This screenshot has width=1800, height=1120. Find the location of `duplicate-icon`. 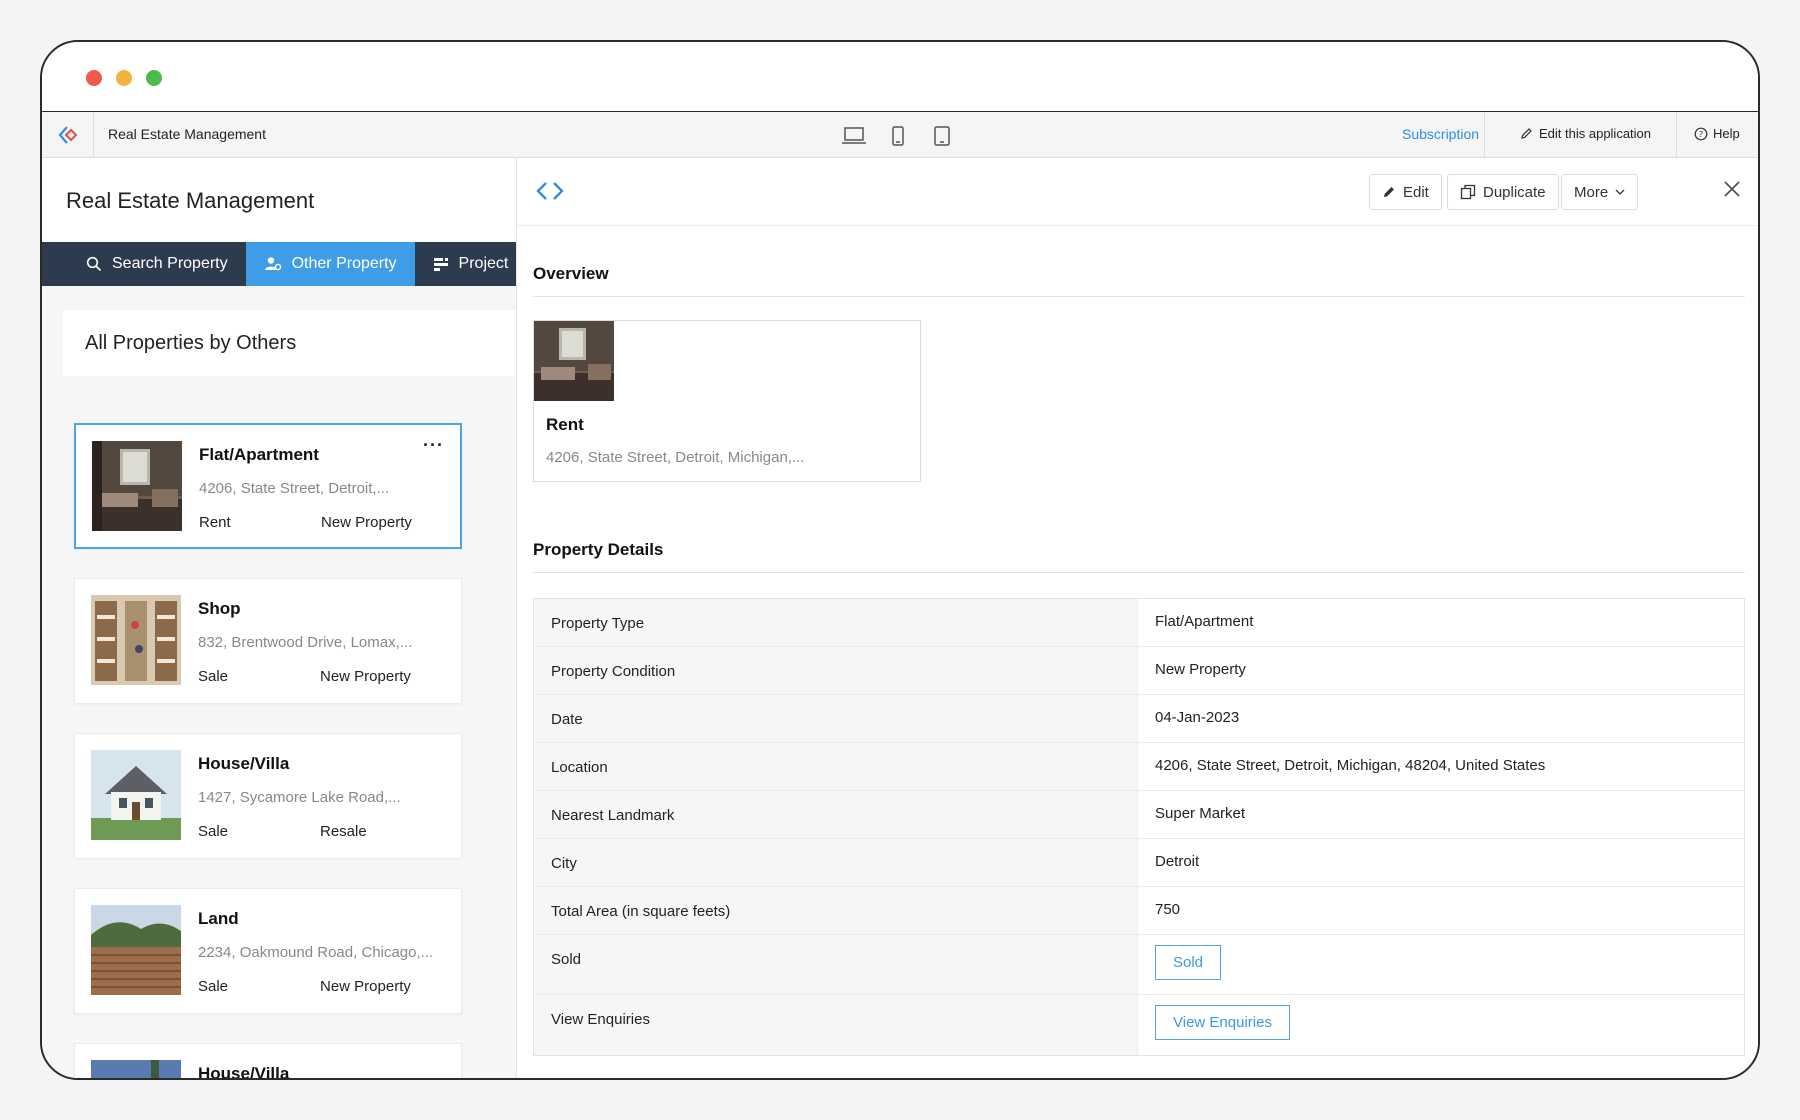

duplicate-icon is located at coordinates (1468, 192).